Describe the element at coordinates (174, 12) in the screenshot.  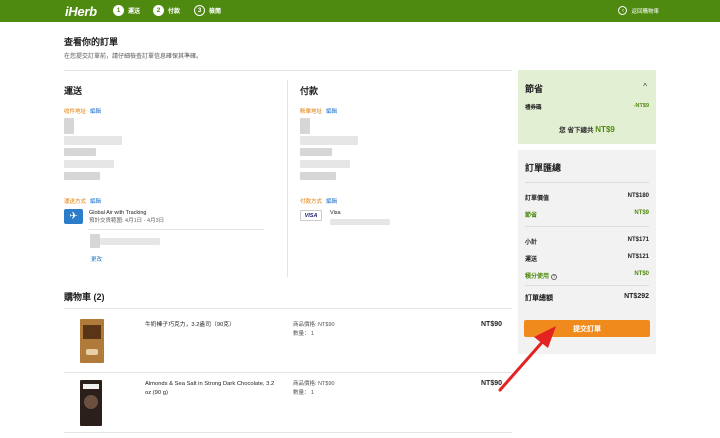
I see `step-label: 付款` at that location.